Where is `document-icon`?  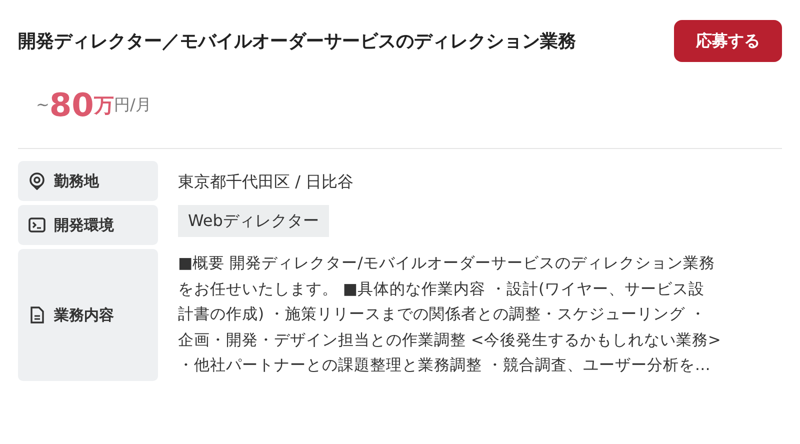
document-icon is located at coordinates (37, 315).